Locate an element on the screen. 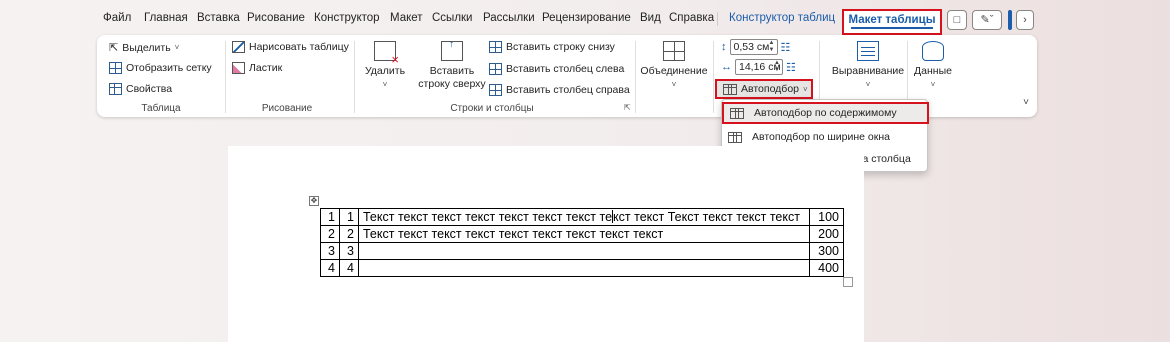  row-height-icon: ↕ is located at coordinates (724, 47).